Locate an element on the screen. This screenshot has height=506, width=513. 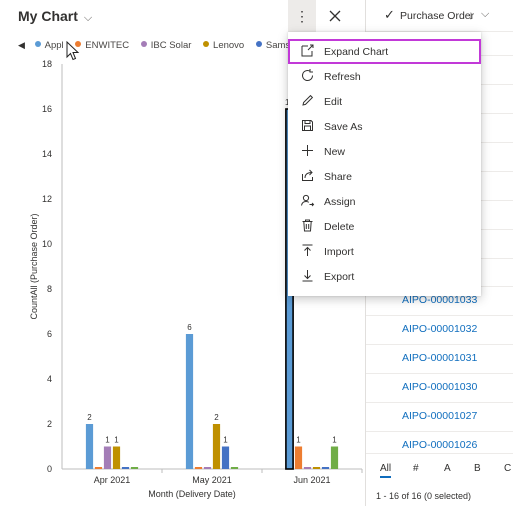
menu-item-import: Import is located at coordinates (384, 251).